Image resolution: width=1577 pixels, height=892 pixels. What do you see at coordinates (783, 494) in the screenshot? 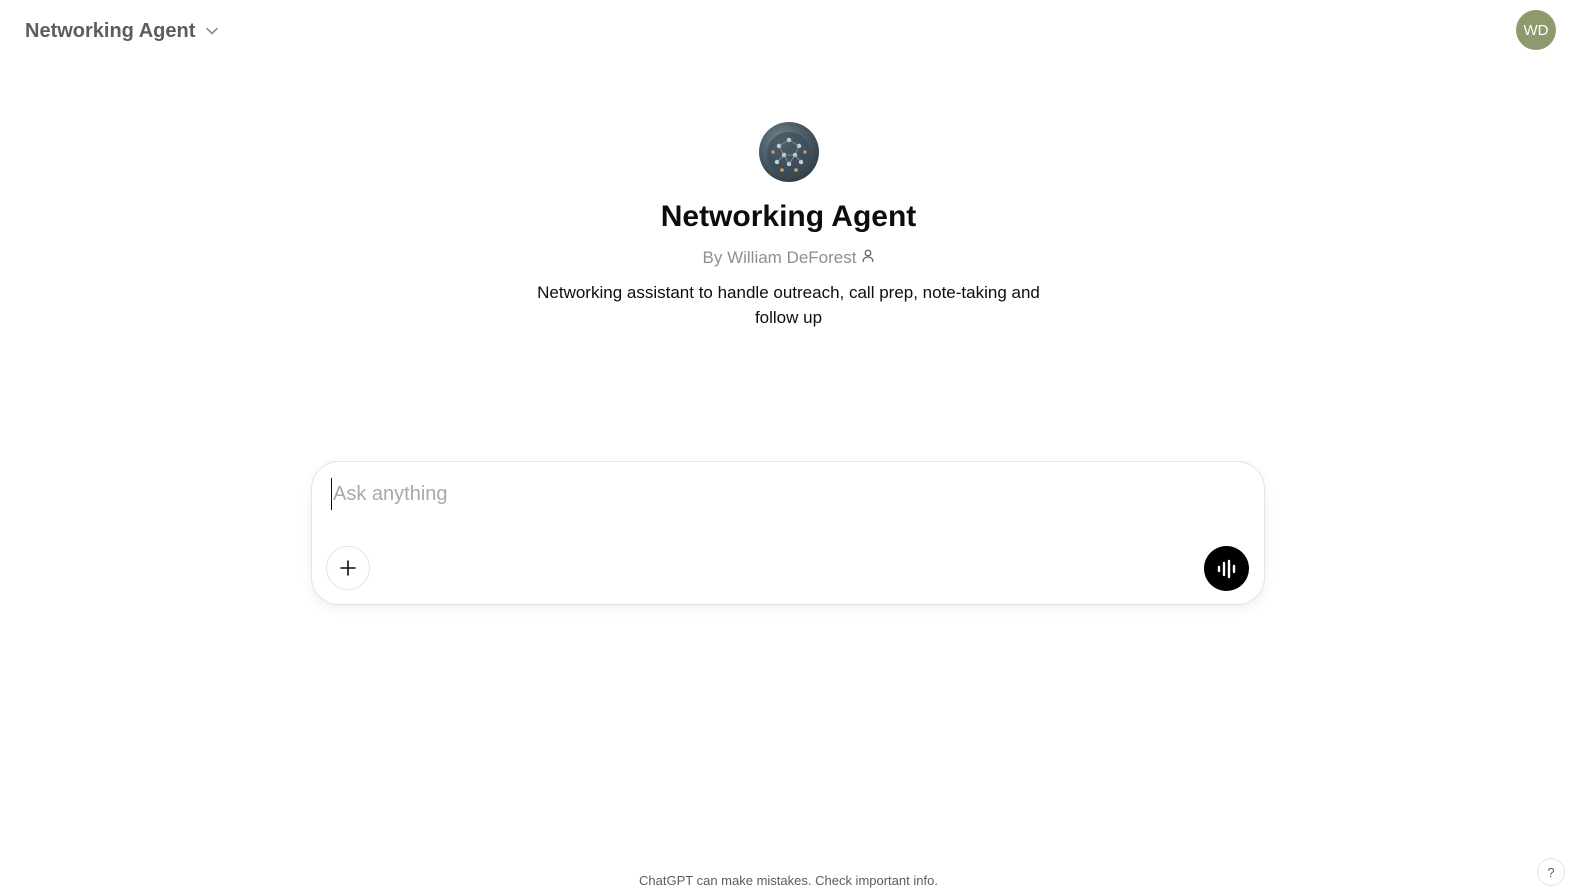
I see `prompt-input` at bounding box center [783, 494].